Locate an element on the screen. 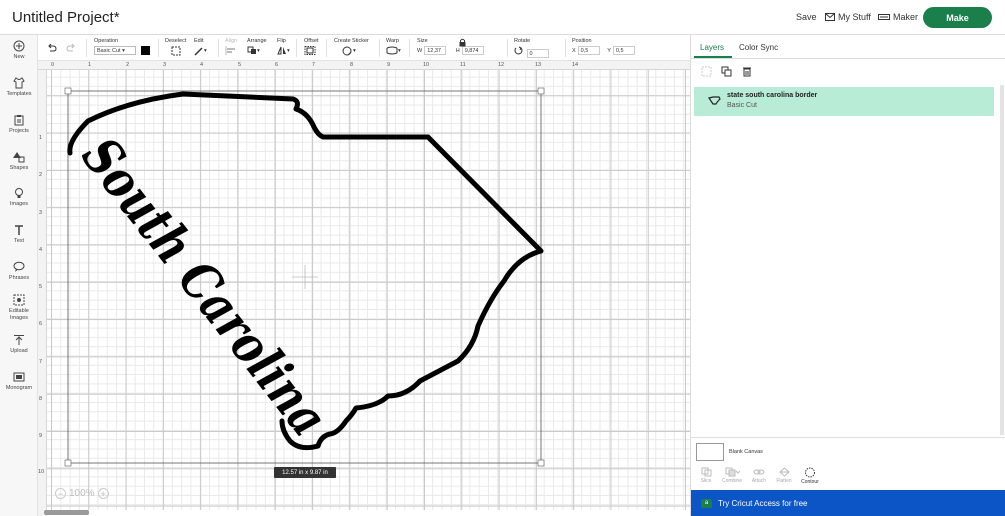 This screenshot has height=516, width=1005. cricut-access-banner: a Try Cricut Access for free is located at coordinates (848, 503).